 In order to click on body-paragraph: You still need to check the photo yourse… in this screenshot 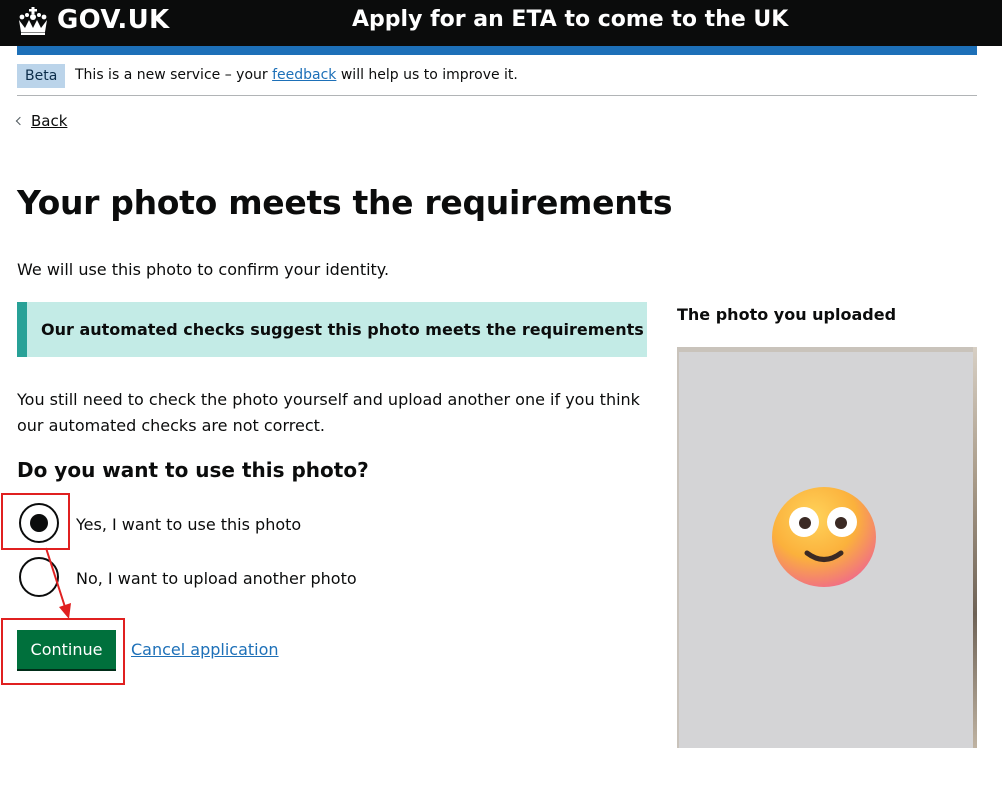, I will do `click(328, 412)`.